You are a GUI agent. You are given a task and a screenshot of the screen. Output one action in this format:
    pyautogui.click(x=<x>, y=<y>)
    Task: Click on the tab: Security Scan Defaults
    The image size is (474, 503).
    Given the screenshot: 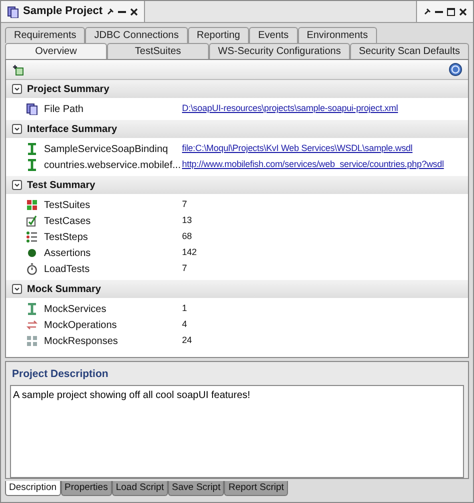 What is the action you would take?
    pyautogui.click(x=409, y=51)
    